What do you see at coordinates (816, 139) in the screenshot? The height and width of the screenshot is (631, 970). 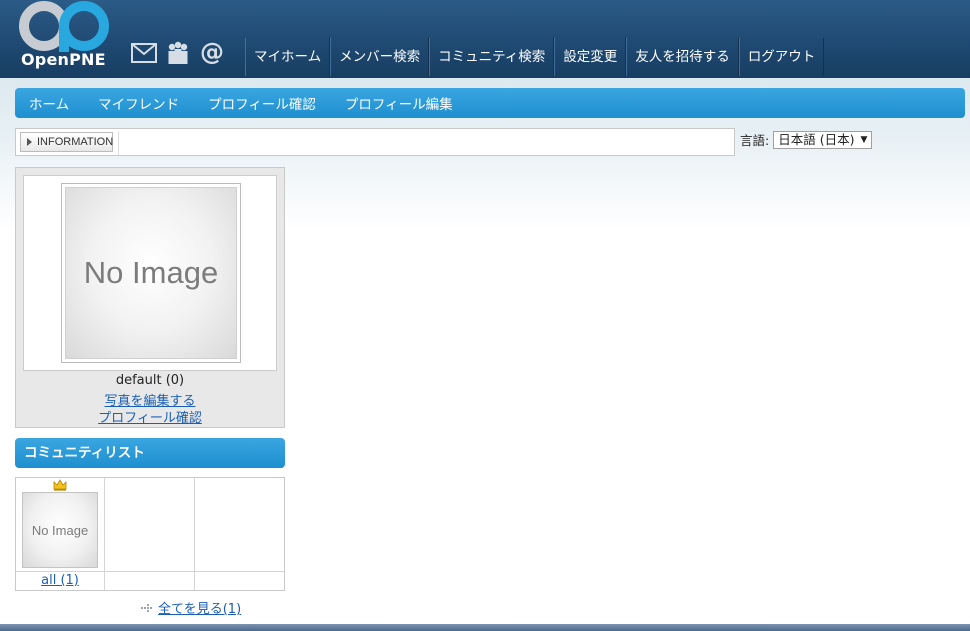 I see `language-selected: 日本語 (日本)` at bounding box center [816, 139].